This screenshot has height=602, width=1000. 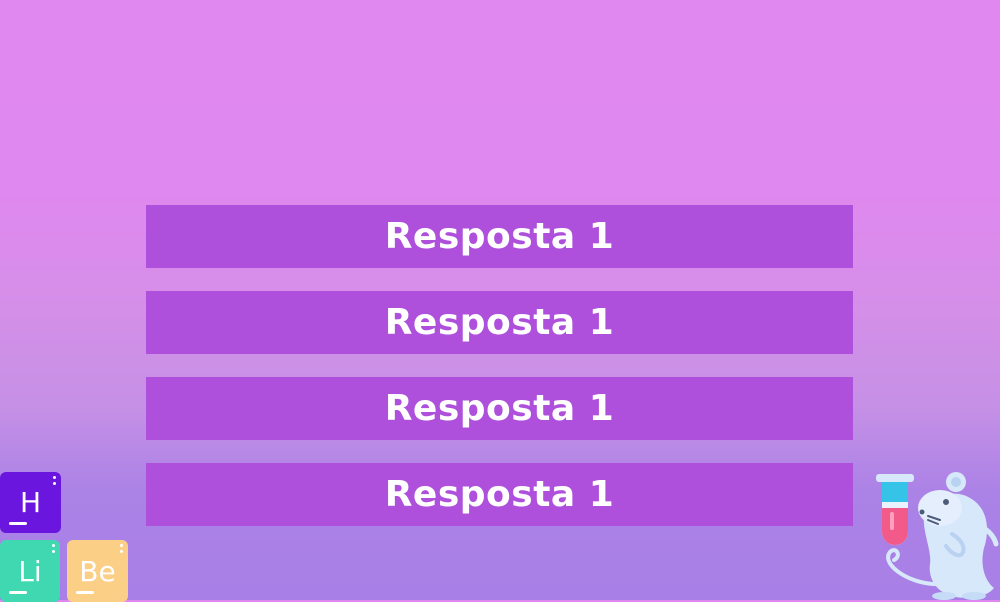 I want to click on test-tube-icon, so click(x=895, y=509).